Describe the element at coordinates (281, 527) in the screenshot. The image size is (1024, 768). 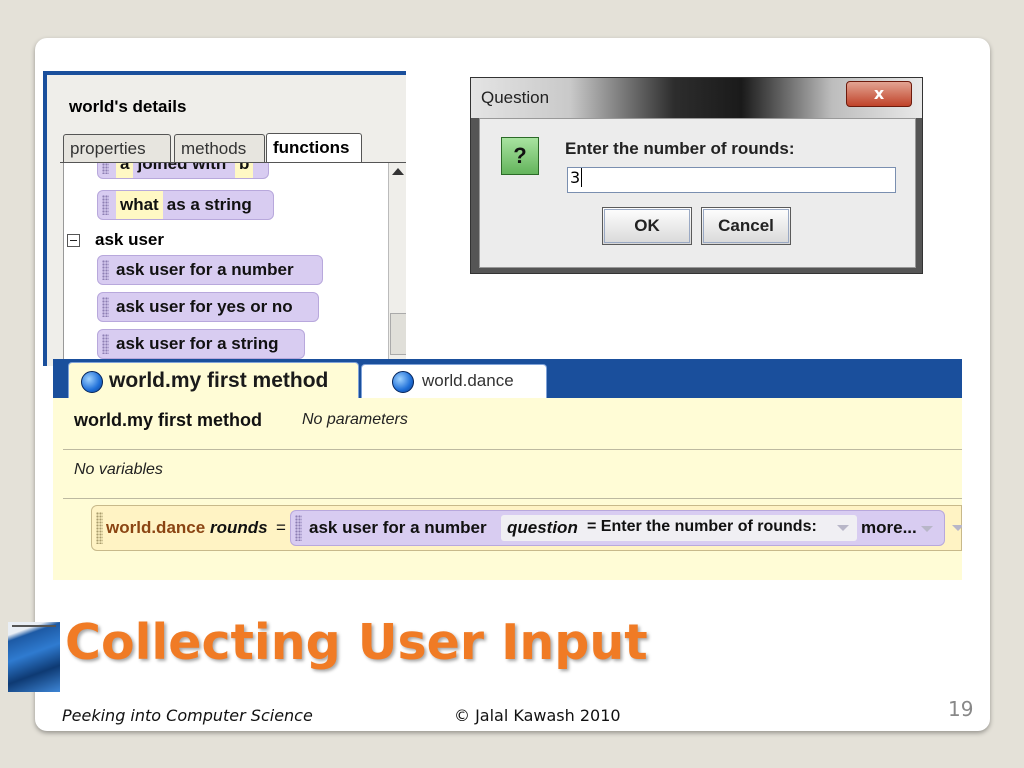
I see `statement-equals: =` at that location.